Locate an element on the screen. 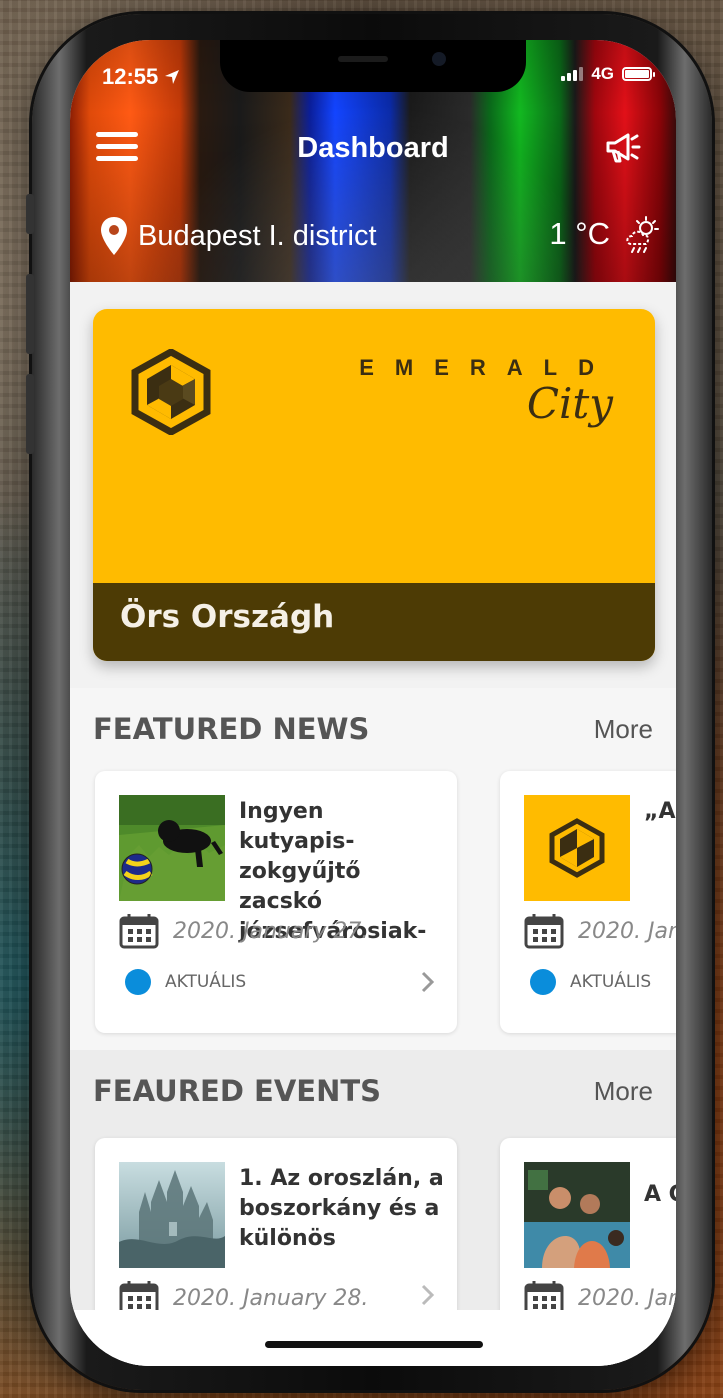  news-date: 2020. January 27. is located at coordinates (243, 931).